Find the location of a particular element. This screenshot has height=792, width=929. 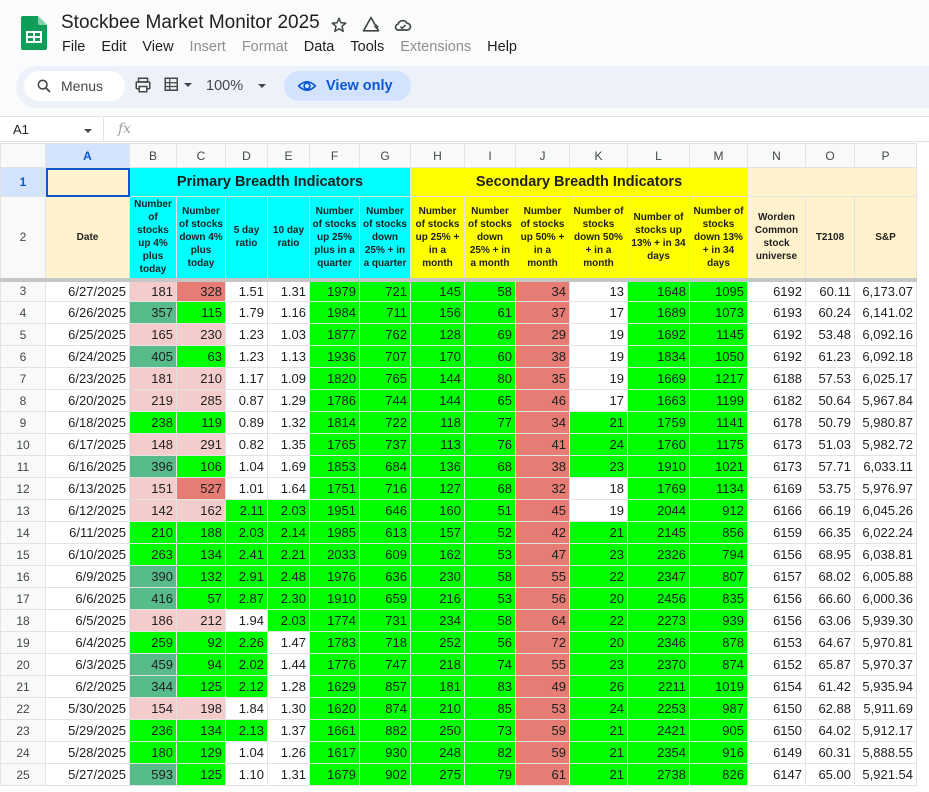

data-cell: 45 is located at coordinates (542, 510).